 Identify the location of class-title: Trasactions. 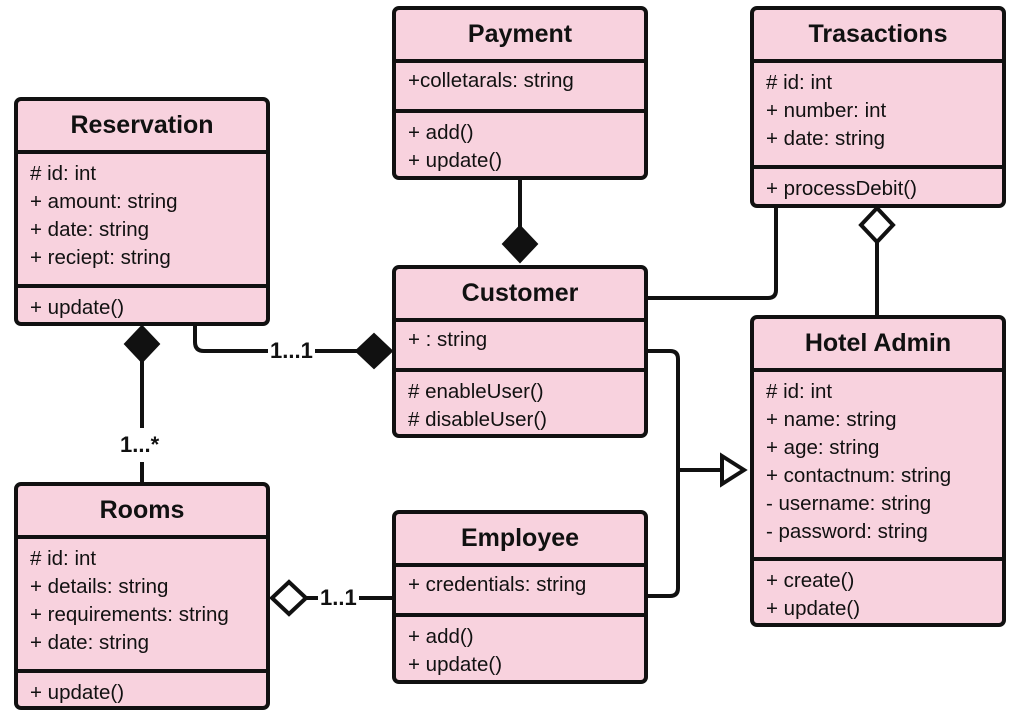
(878, 36).